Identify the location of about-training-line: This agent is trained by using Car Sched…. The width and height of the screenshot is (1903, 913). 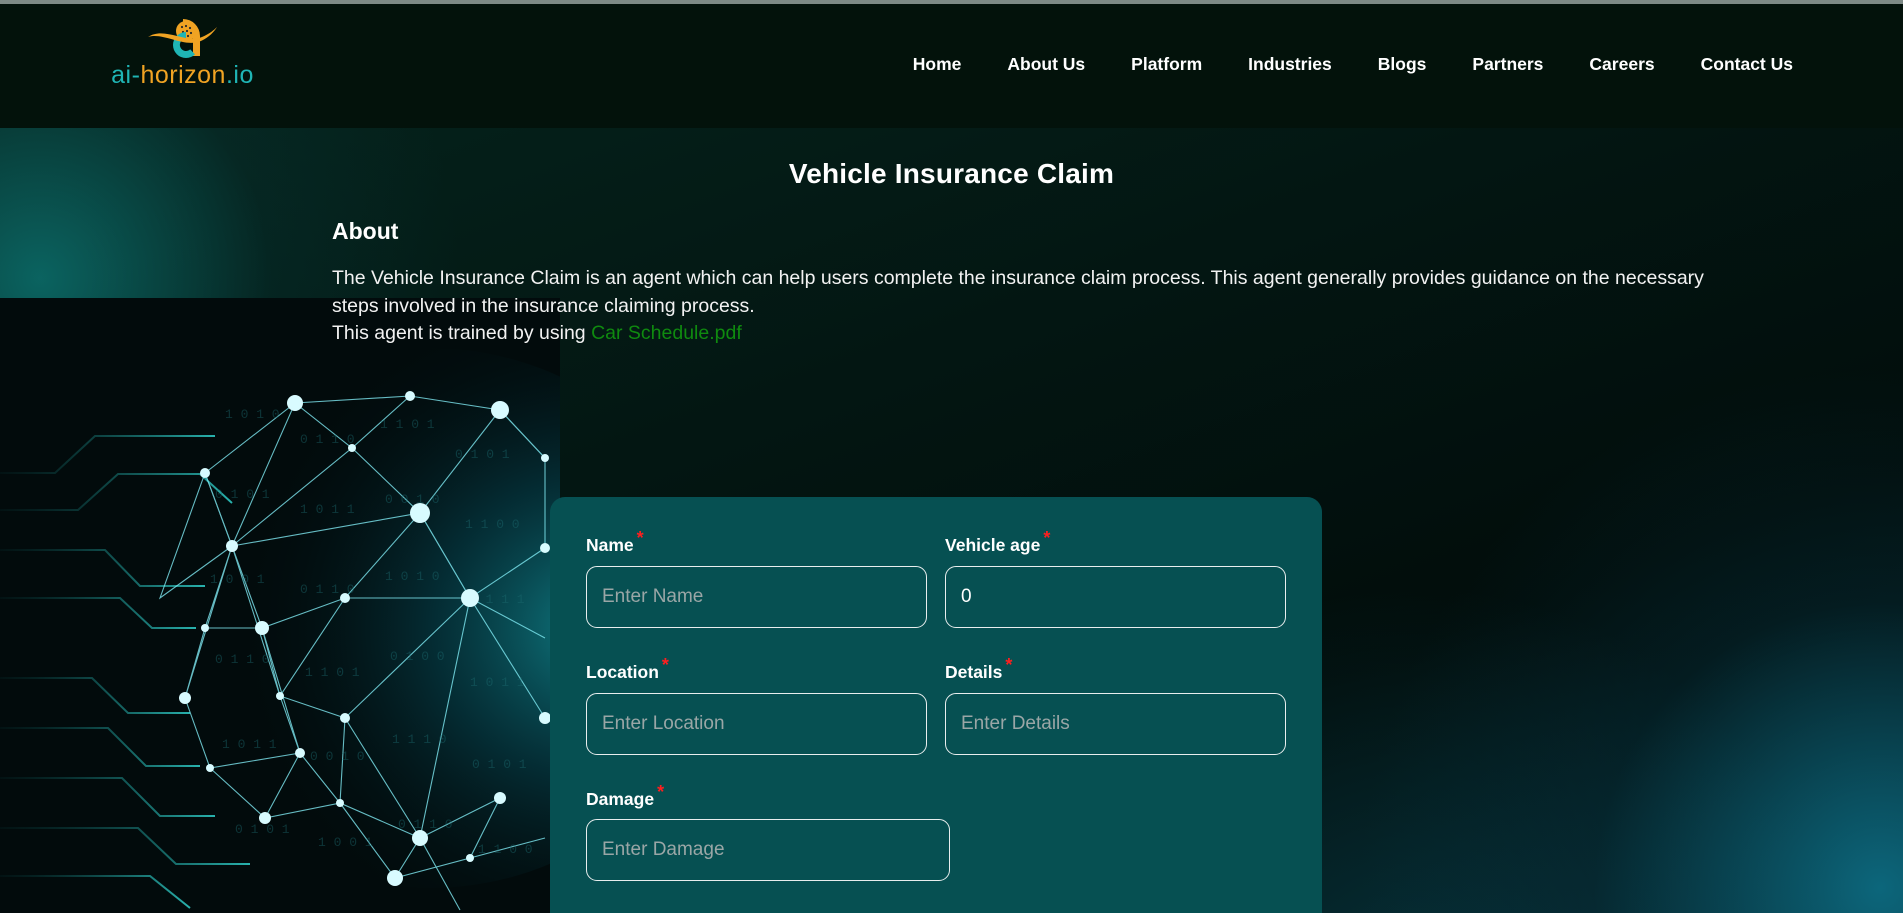
(1042, 334).